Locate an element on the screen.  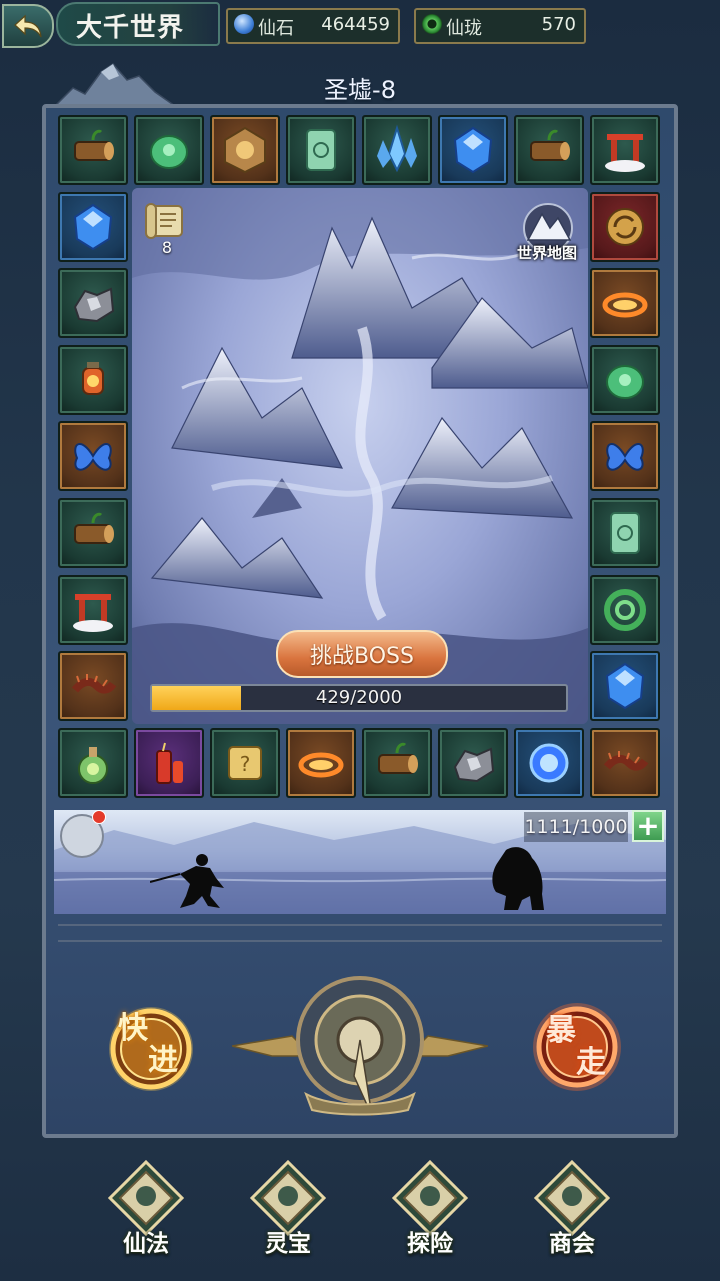
add-stamina-button: + is located at coordinates (648, 826).